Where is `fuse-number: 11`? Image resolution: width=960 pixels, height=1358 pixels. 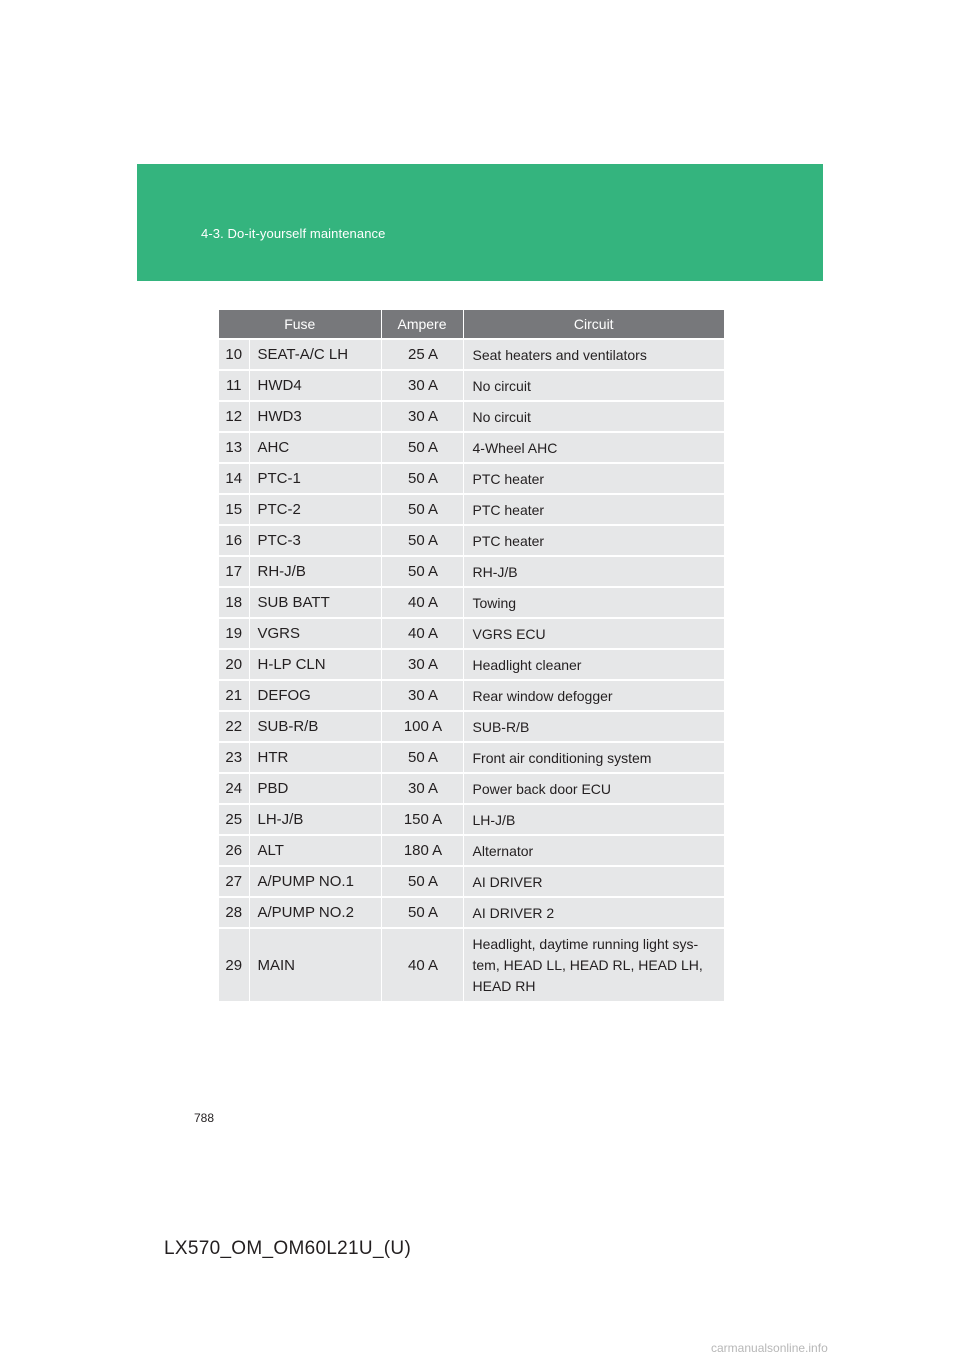
fuse-number: 11 is located at coordinates (234, 385).